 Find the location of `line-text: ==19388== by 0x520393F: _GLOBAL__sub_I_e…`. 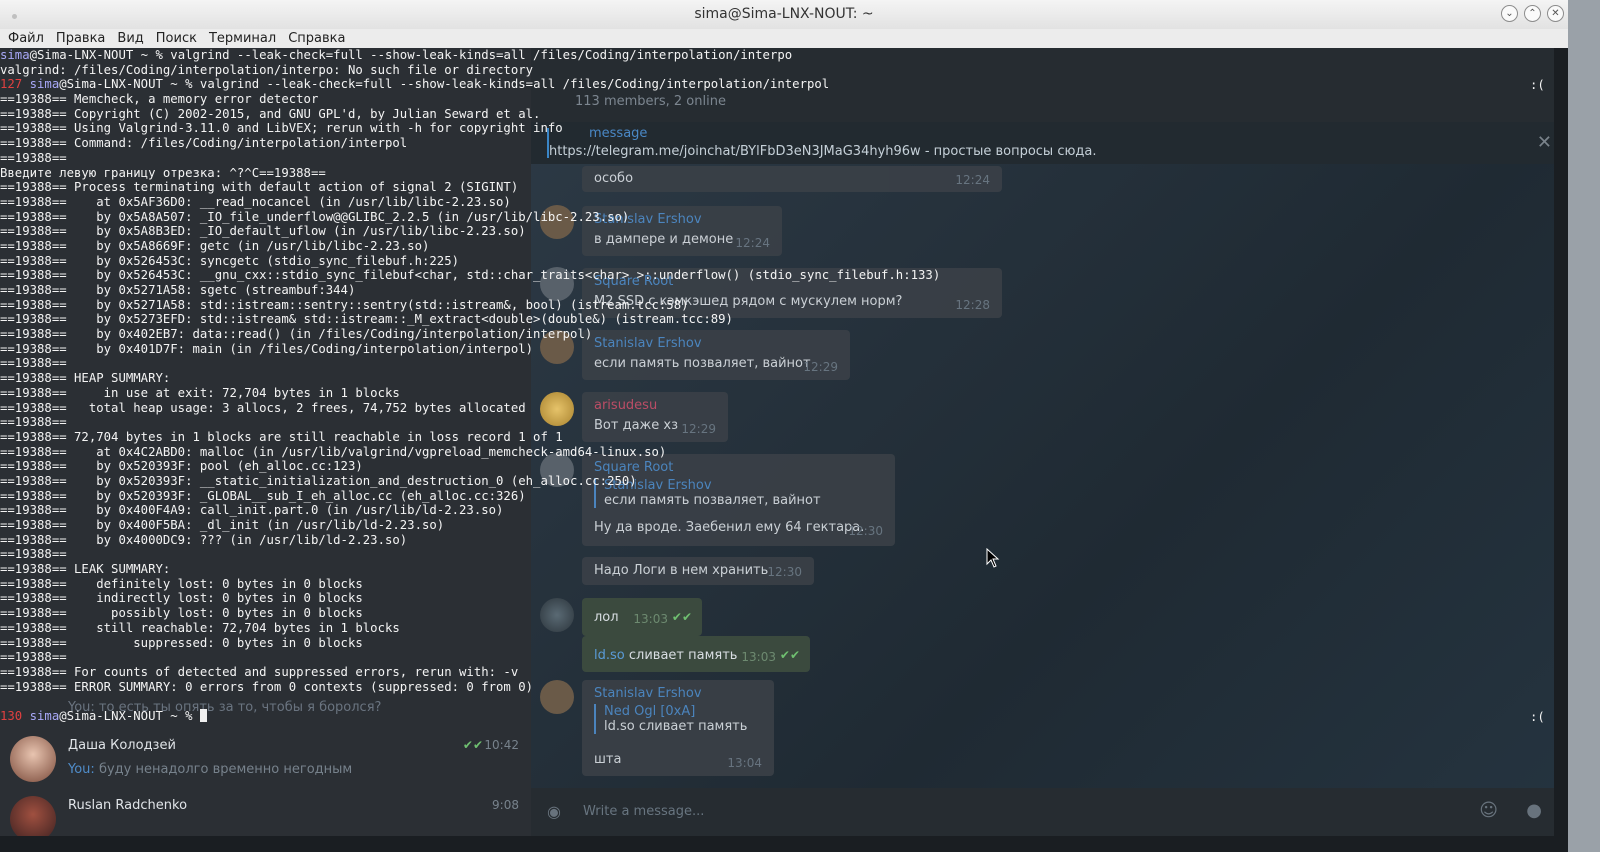

line-text: ==19388== by 0x520393F: _GLOBAL__sub_I_e… is located at coordinates (263, 495).